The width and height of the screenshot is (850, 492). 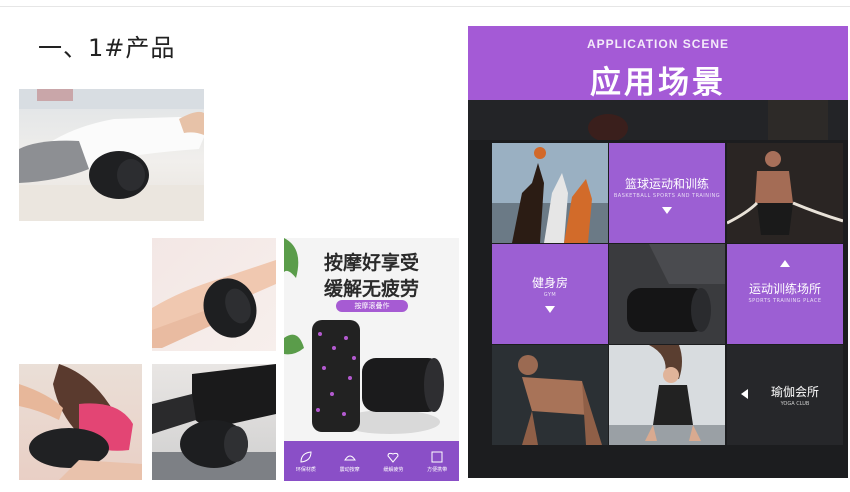 I want to click on feature-item: 方便携带, so click(x=437, y=461).